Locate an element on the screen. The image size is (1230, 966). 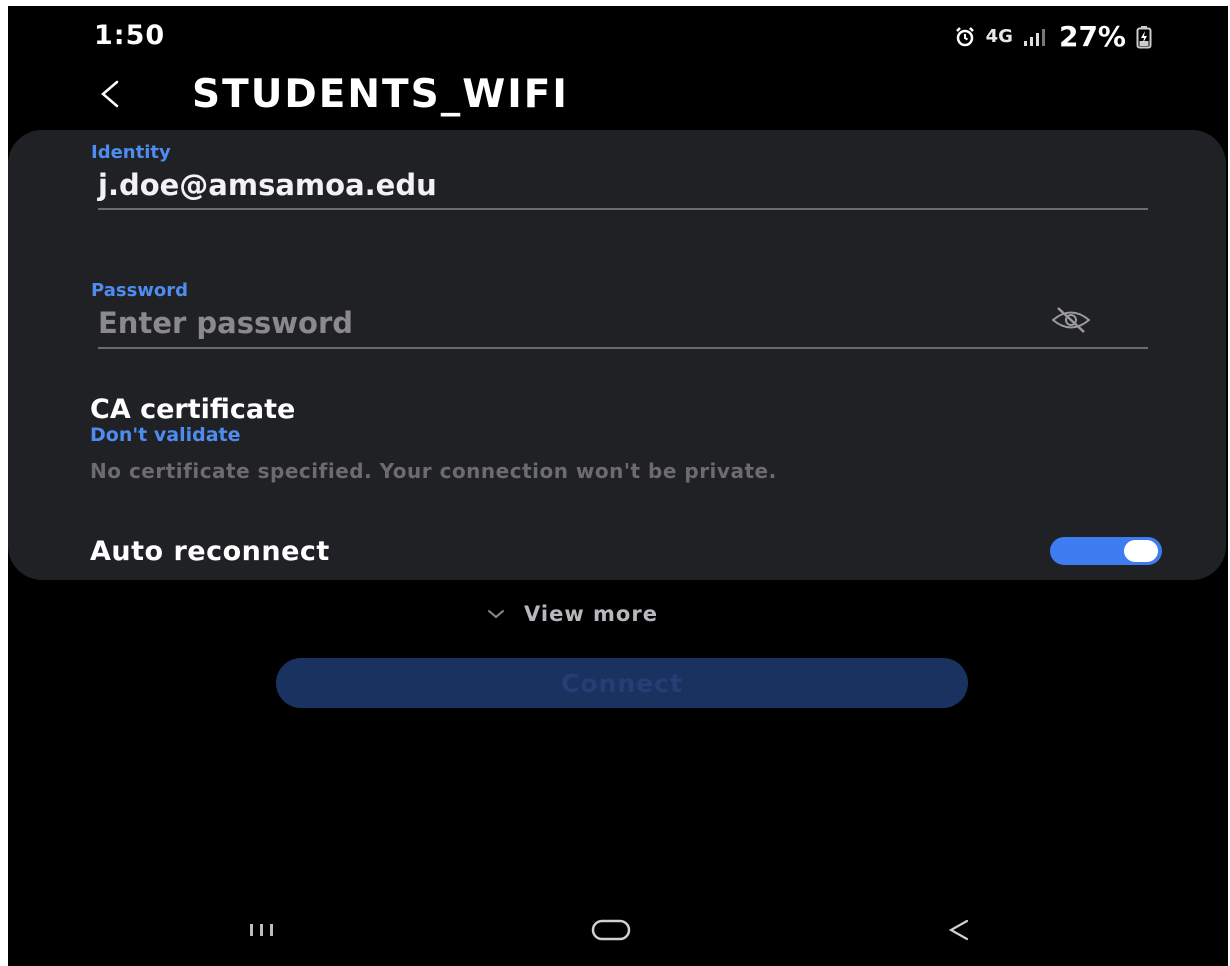
view-more-button: View more is located at coordinates (572, 614).